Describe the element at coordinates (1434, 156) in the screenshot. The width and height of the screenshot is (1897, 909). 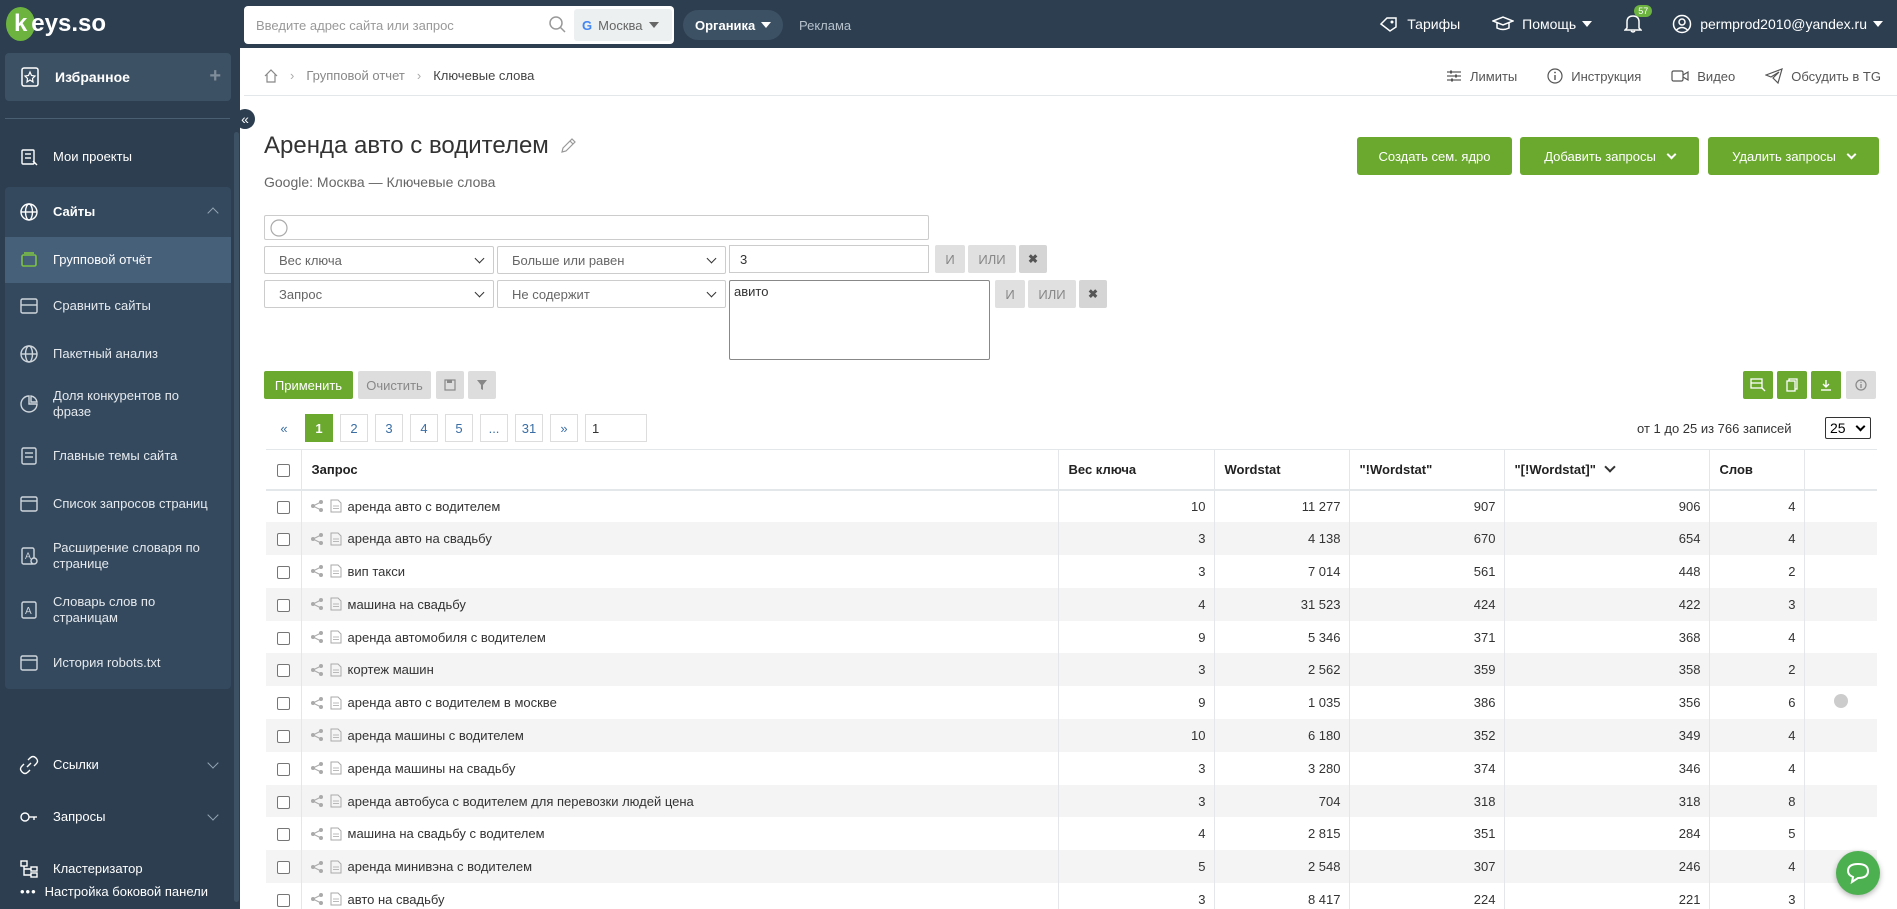
I see `create-core-button: Создать сем. ядро` at that location.